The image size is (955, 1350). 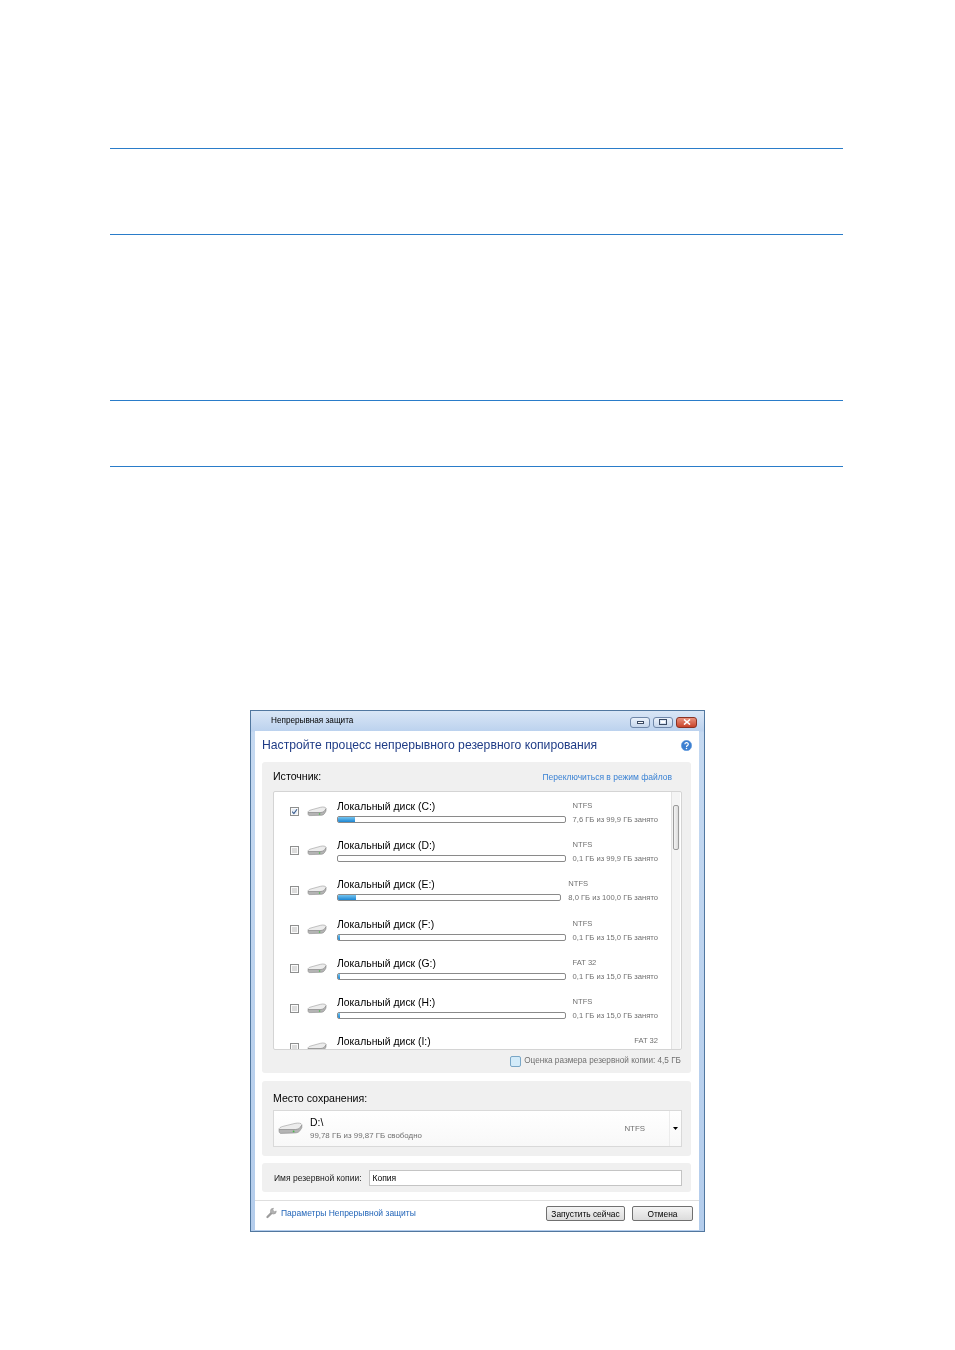 What do you see at coordinates (387, 806) in the screenshot?
I see `disk-name: Локальный диск (C:)` at bounding box center [387, 806].